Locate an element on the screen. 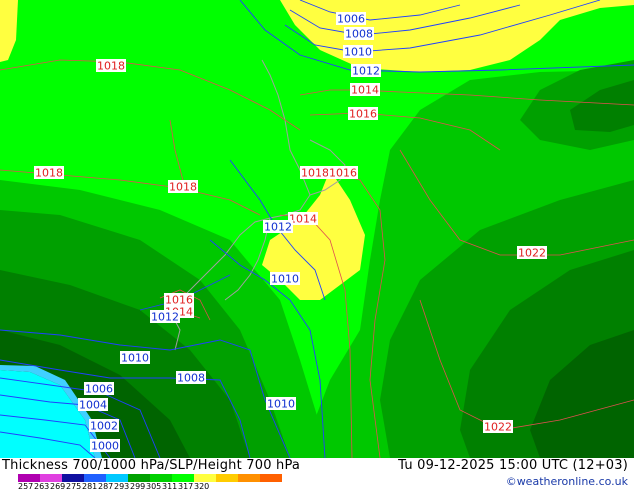  valid-time: Tu 09-12-2025 15:00 UTC (12+03) is located at coordinates (513, 465).